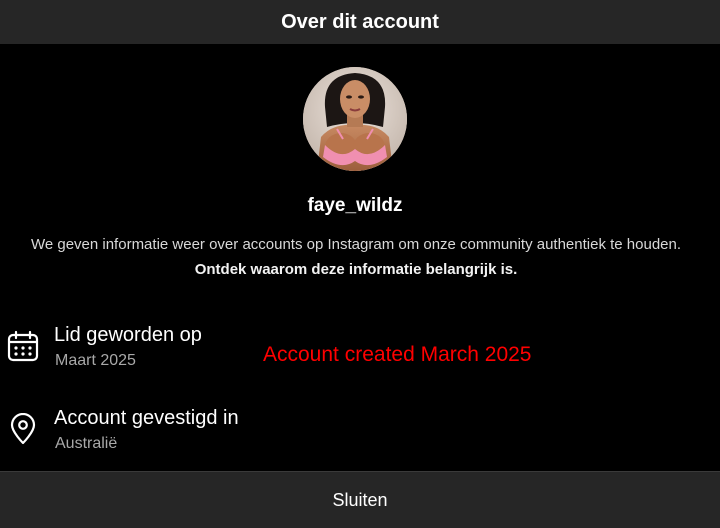 This screenshot has height=528, width=720. I want to click on close-button: Sluiten, so click(360, 499).